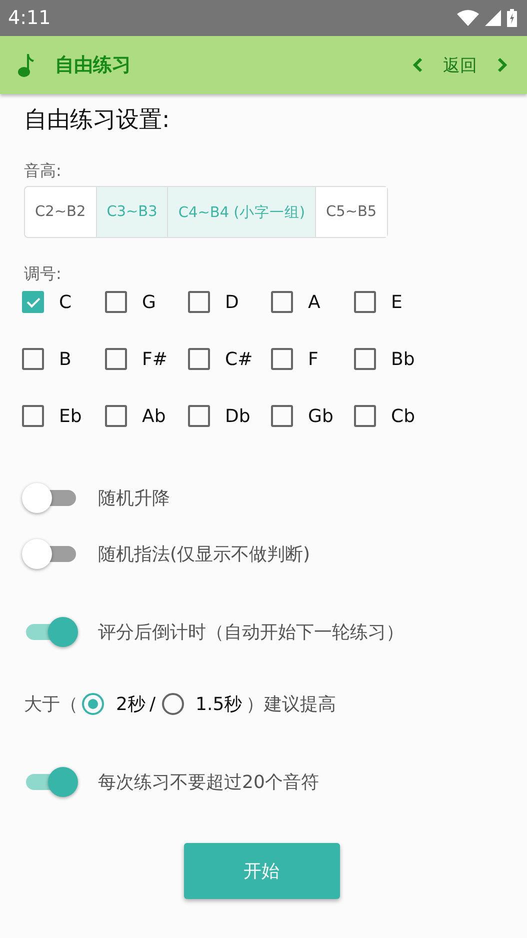 The height and width of the screenshot is (938, 527). Describe the element at coordinates (132, 212) in the screenshot. I see `range-option: C3~B3` at that location.